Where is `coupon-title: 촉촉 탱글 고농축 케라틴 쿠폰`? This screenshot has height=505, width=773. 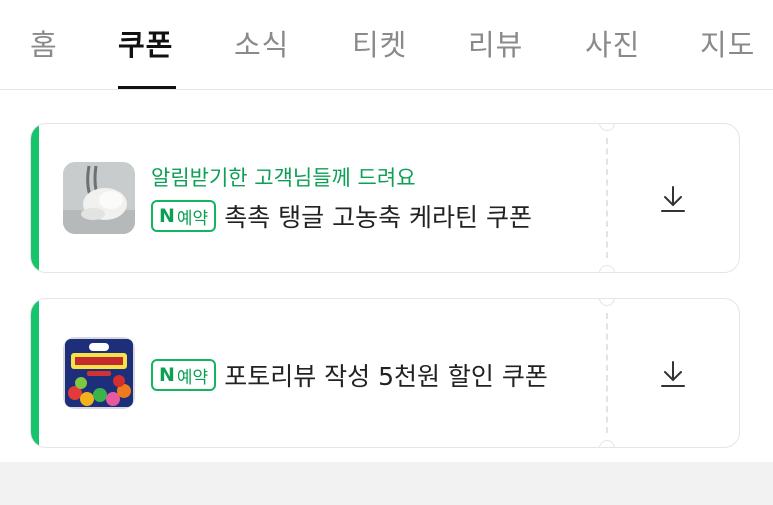 coupon-title: 촉촉 탱글 고농축 케라틴 쿠폰 is located at coordinates (378, 217).